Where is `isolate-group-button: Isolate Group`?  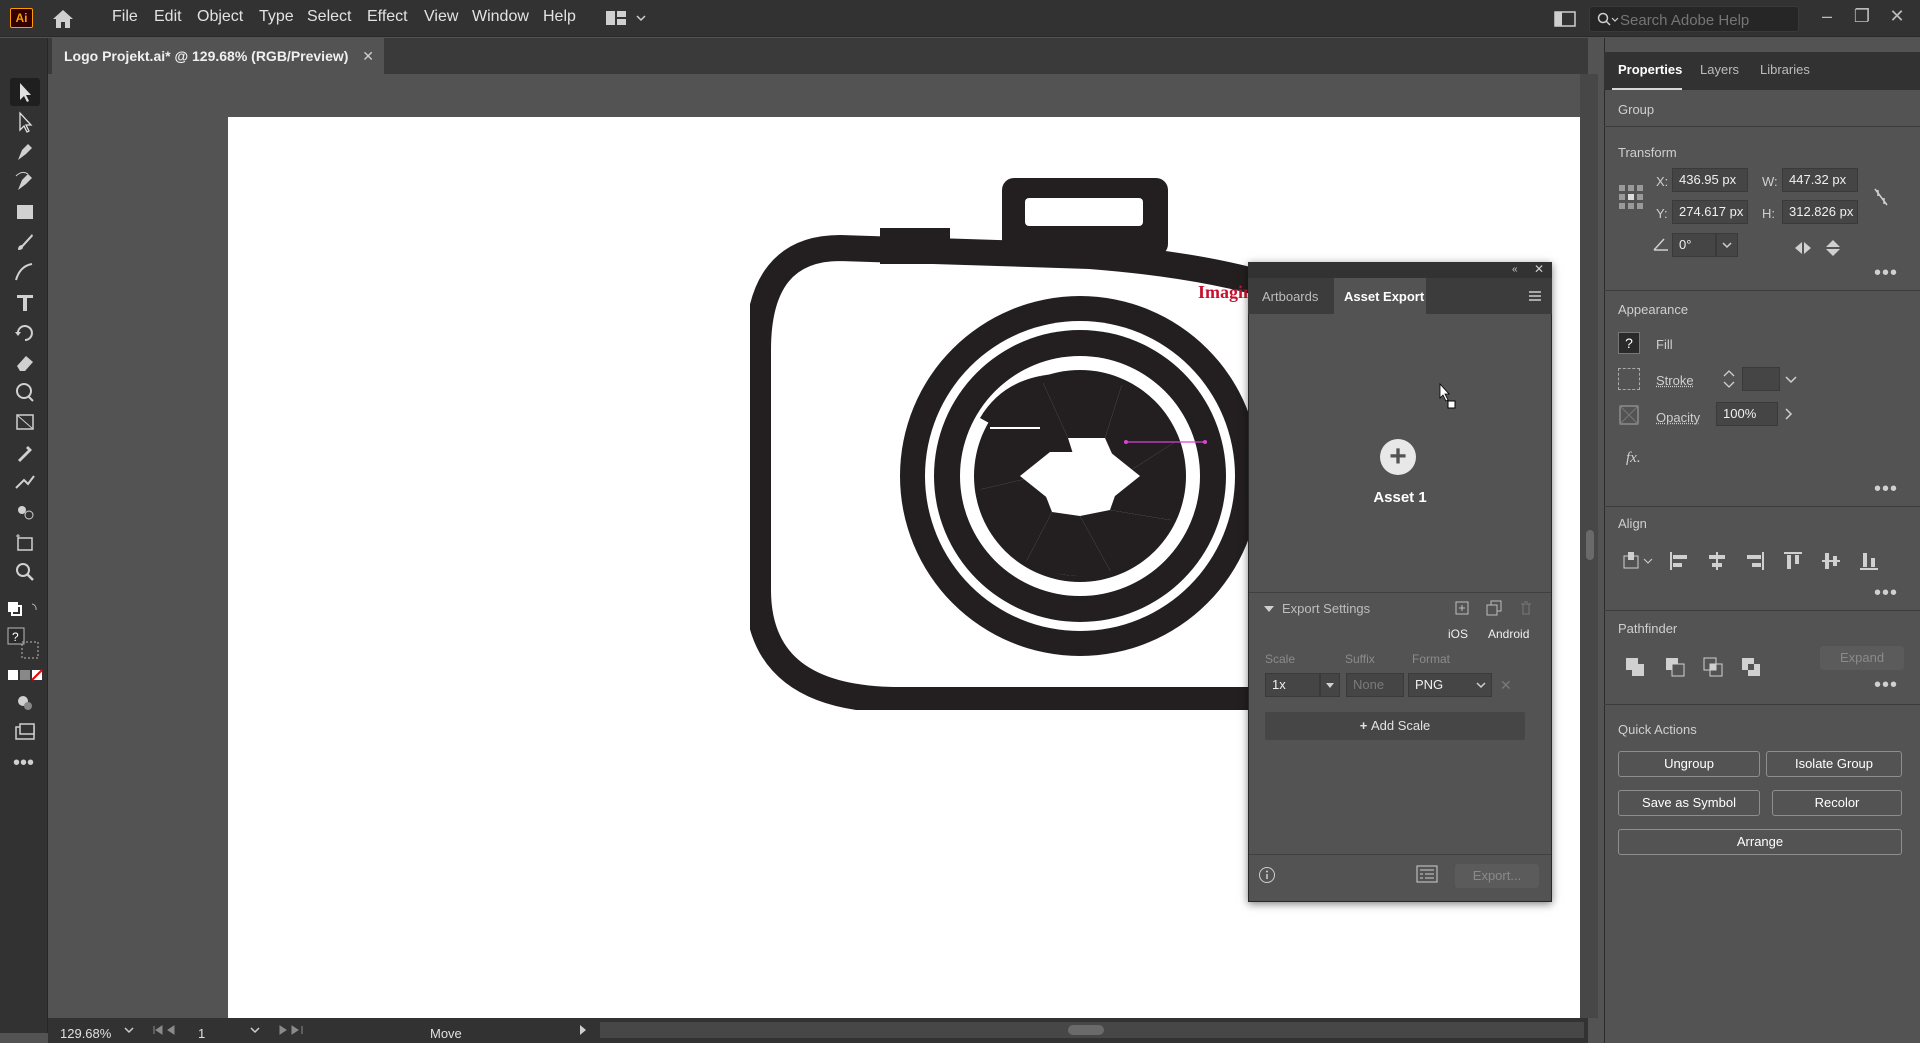
isolate-group-button: Isolate Group is located at coordinates (1834, 764).